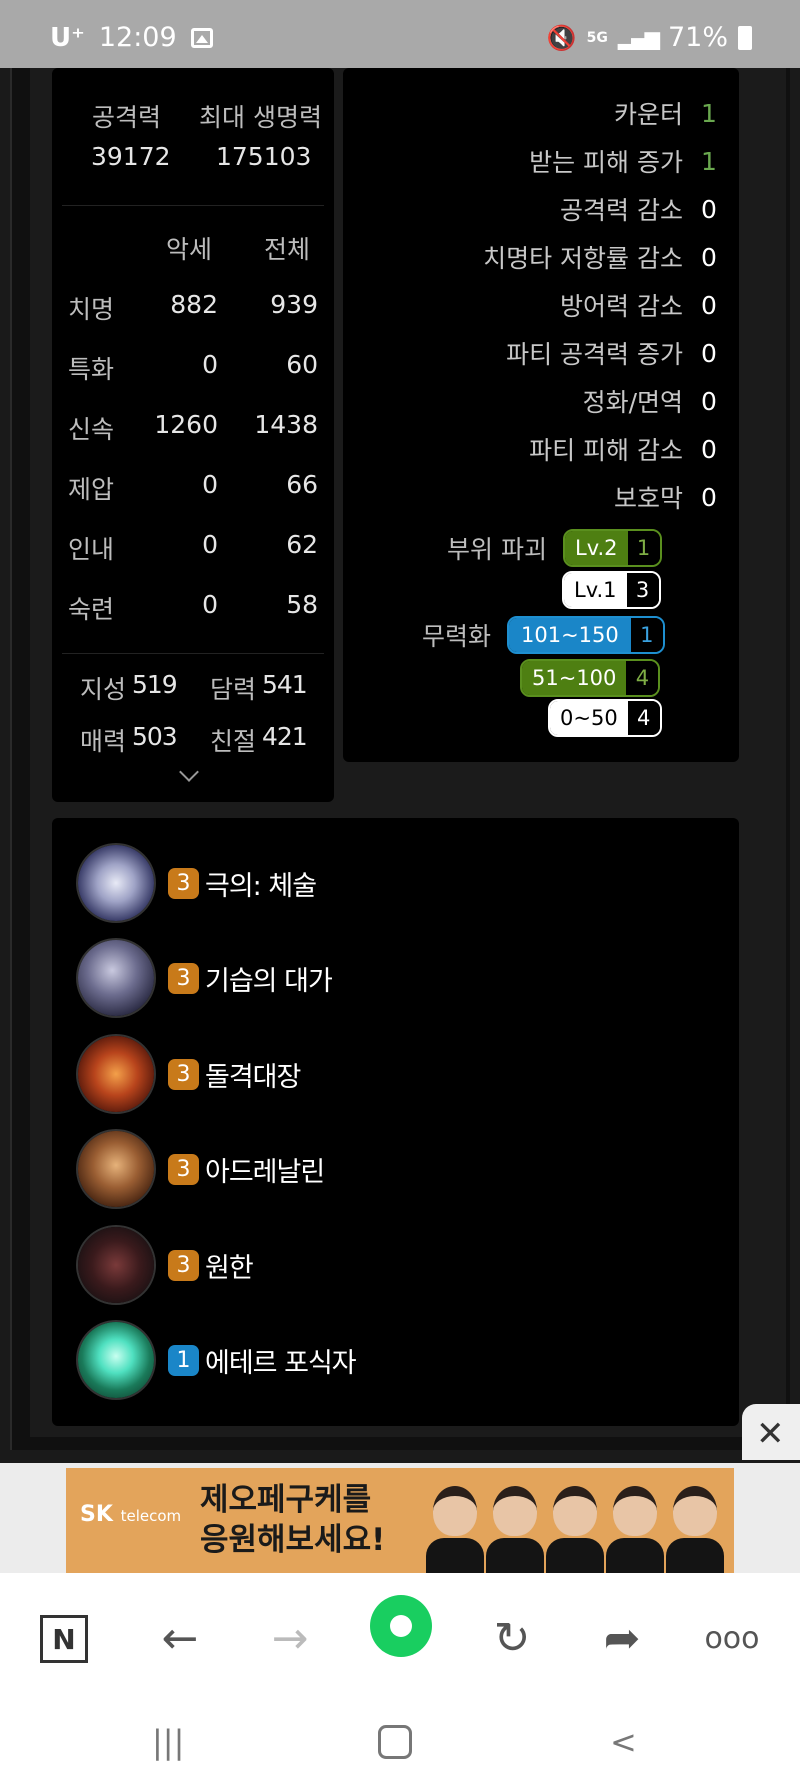  What do you see at coordinates (64, 1639) in the screenshot?
I see `naver-home-button: N` at bounding box center [64, 1639].